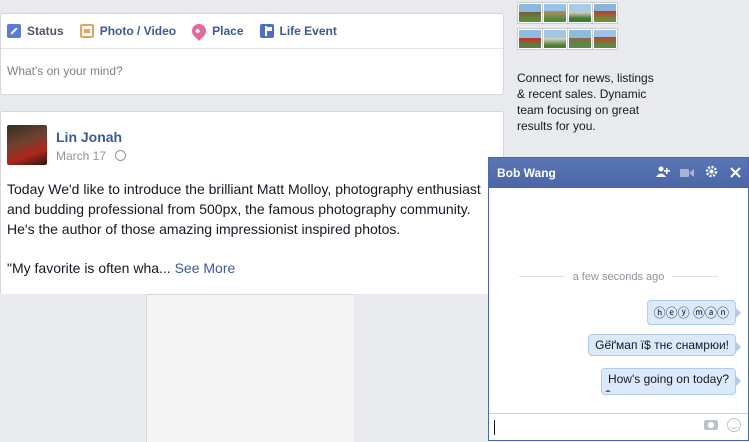 This screenshot has width=749, height=442. I want to click on chat-header: Bob Wang, so click(618, 173).